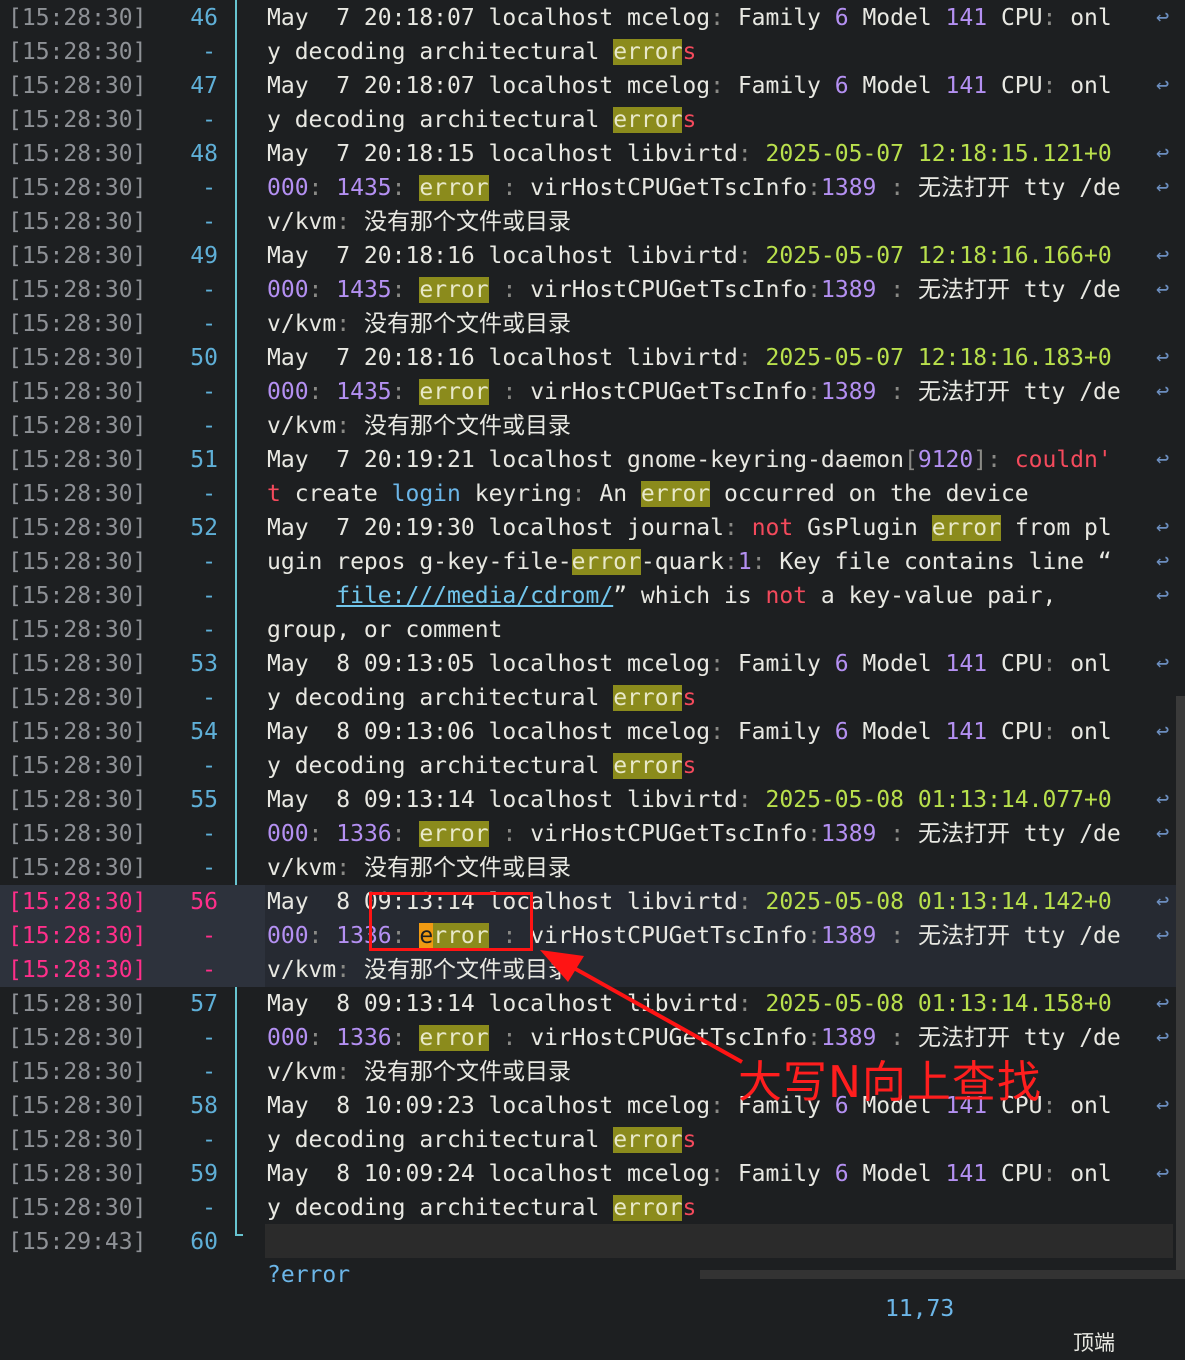 This screenshot has height=1360, width=1185. I want to click on scroll-position: 顶端, so click(1094, 1343).